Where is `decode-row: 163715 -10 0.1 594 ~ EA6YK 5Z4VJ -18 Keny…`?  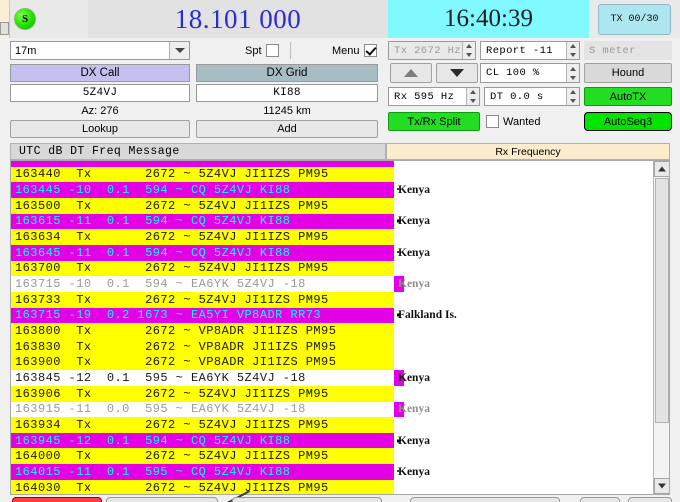
decode-row: 163715 -10 0.1 594 ~ EA6YK 5Z4VJ -18 Keny… is located at coordinates (332, 284).